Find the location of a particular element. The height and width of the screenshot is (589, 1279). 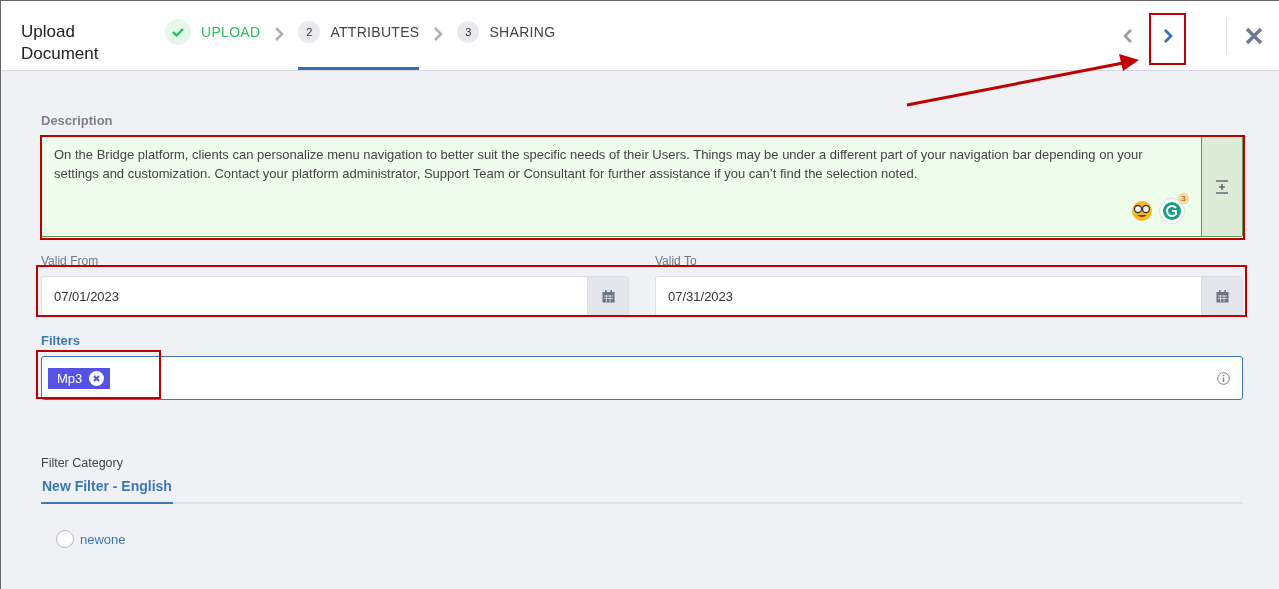

step-tab: 2 ATTRIBUTES is located at coordinates (359, 35).